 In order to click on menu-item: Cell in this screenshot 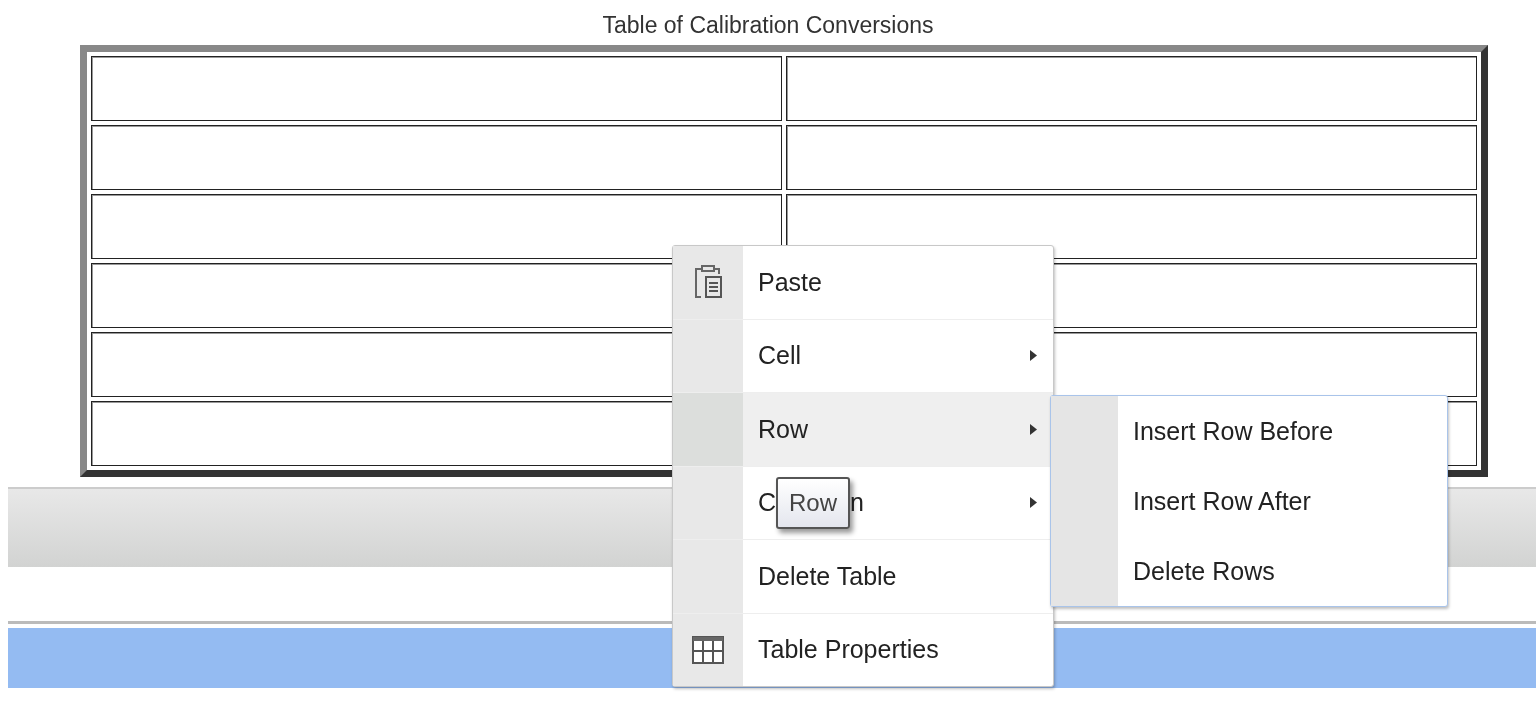, I will do `click(863, 355)`.